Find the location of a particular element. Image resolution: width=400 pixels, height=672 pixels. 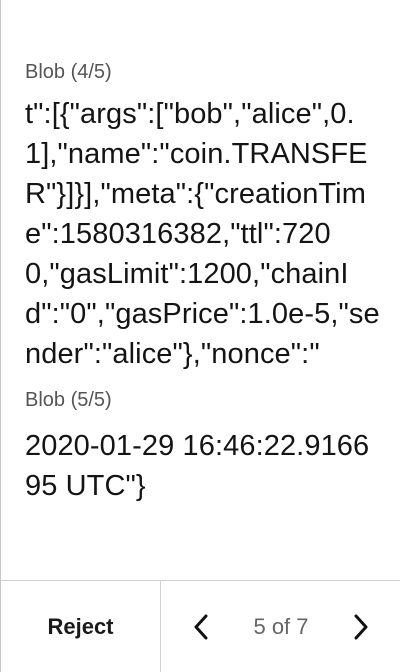

page-indicator: 5 of 7 is located at coordinates (281, 626).